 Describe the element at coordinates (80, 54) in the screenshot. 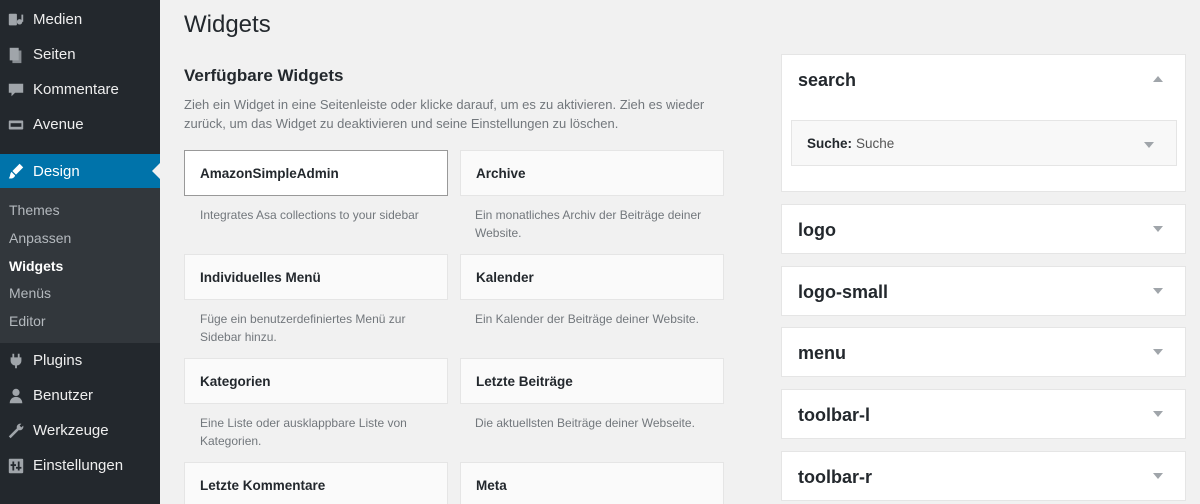

I see `menu-item-seiten: Seiten` at that location.